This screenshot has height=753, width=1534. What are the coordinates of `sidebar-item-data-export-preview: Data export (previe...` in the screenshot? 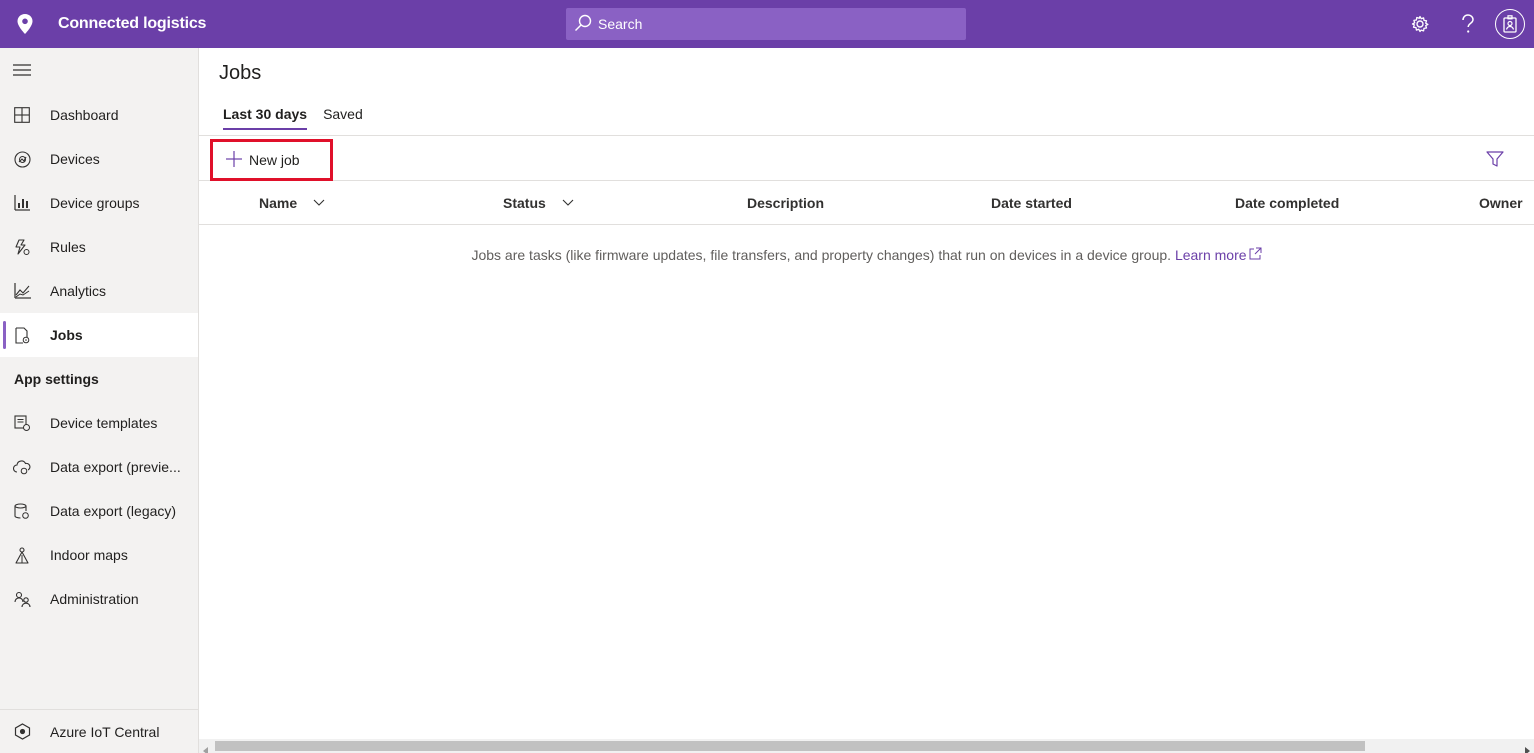 It's located at (99, 467).